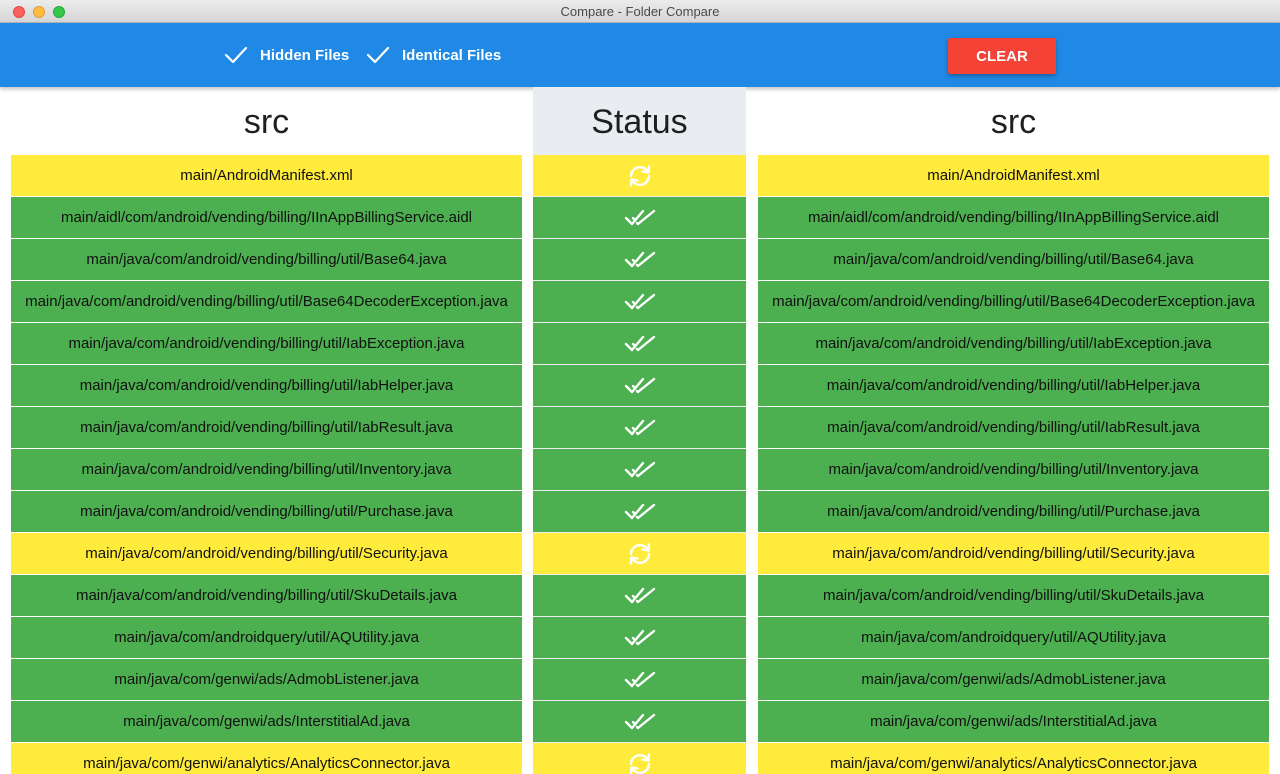 The width and height of the screenshot is (1280, 774). What do you see at coordinates (452, 55) in the screenshot?
I see `identical-files-label: Identical Files` at bounding box center [452, 55].